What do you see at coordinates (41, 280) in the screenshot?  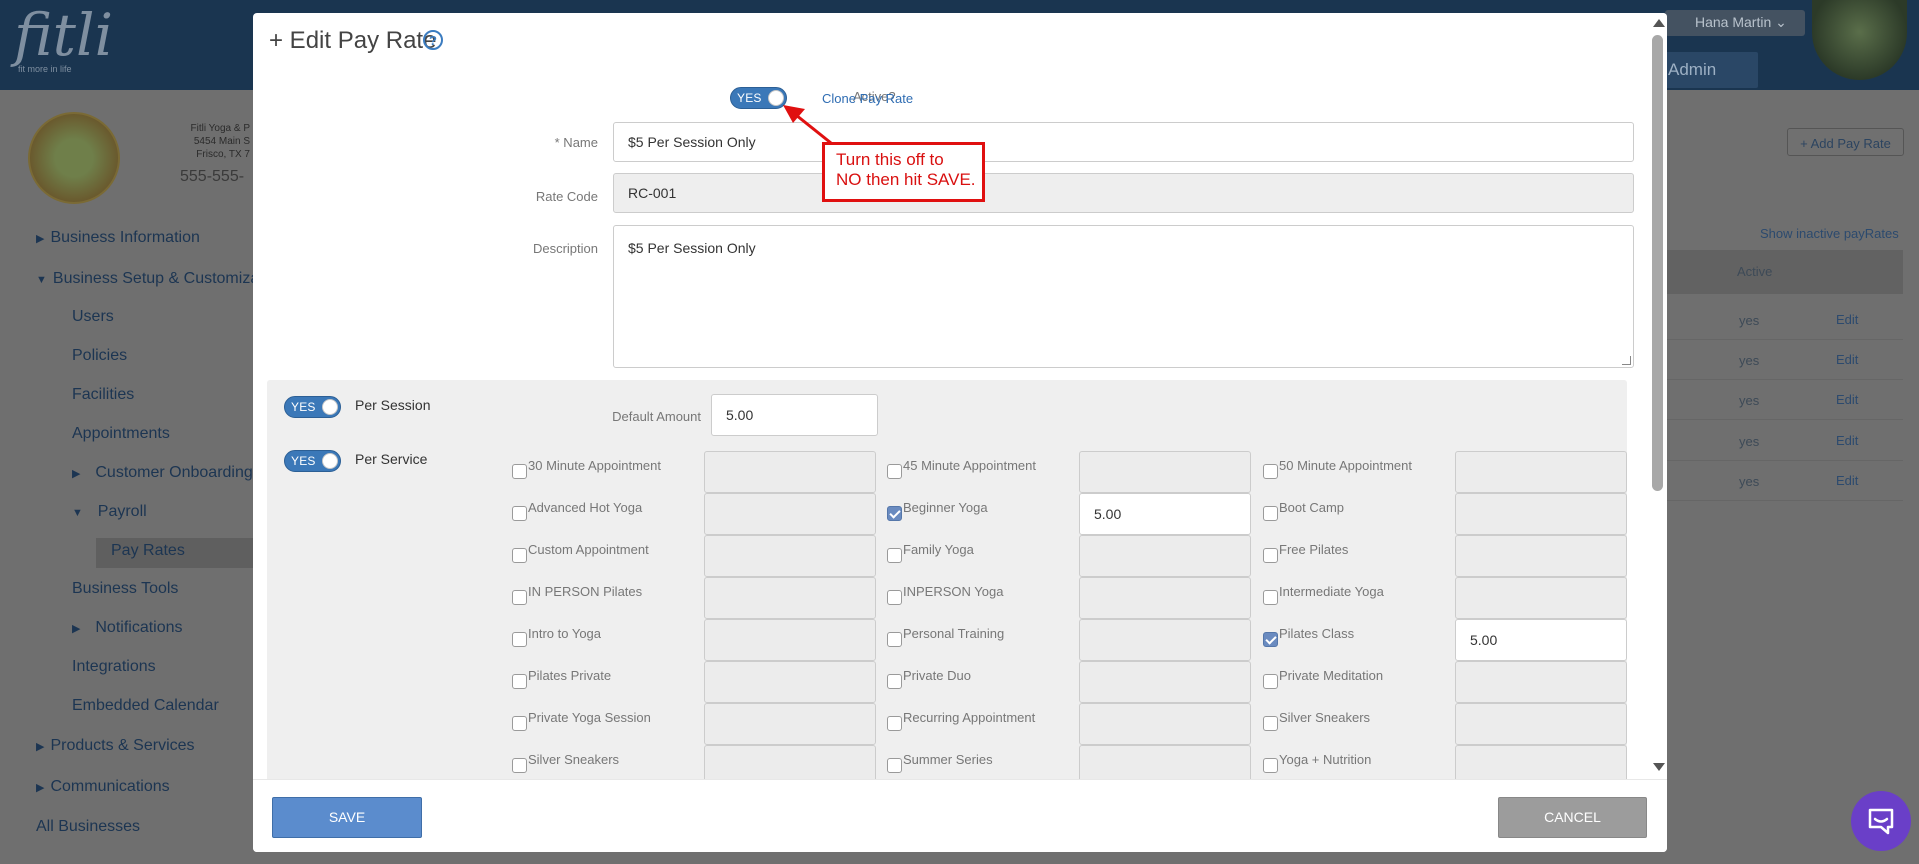 I see `caret-down-icon: ▼` at bounding box center [41, 280].